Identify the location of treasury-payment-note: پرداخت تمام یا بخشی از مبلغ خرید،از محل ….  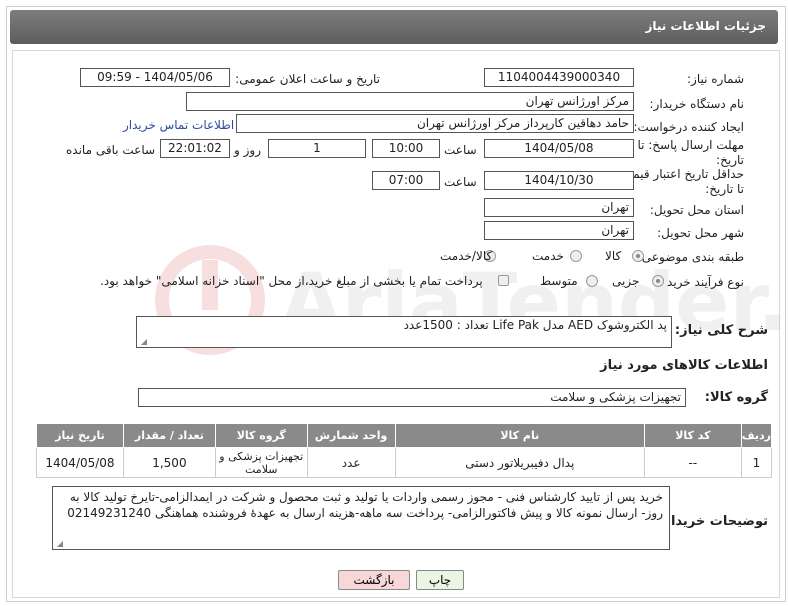
(291, 281).